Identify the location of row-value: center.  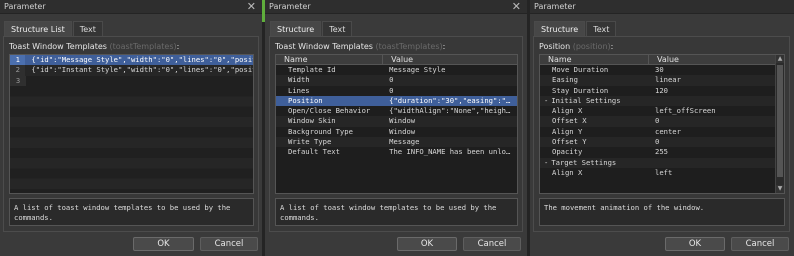
(713, 132).